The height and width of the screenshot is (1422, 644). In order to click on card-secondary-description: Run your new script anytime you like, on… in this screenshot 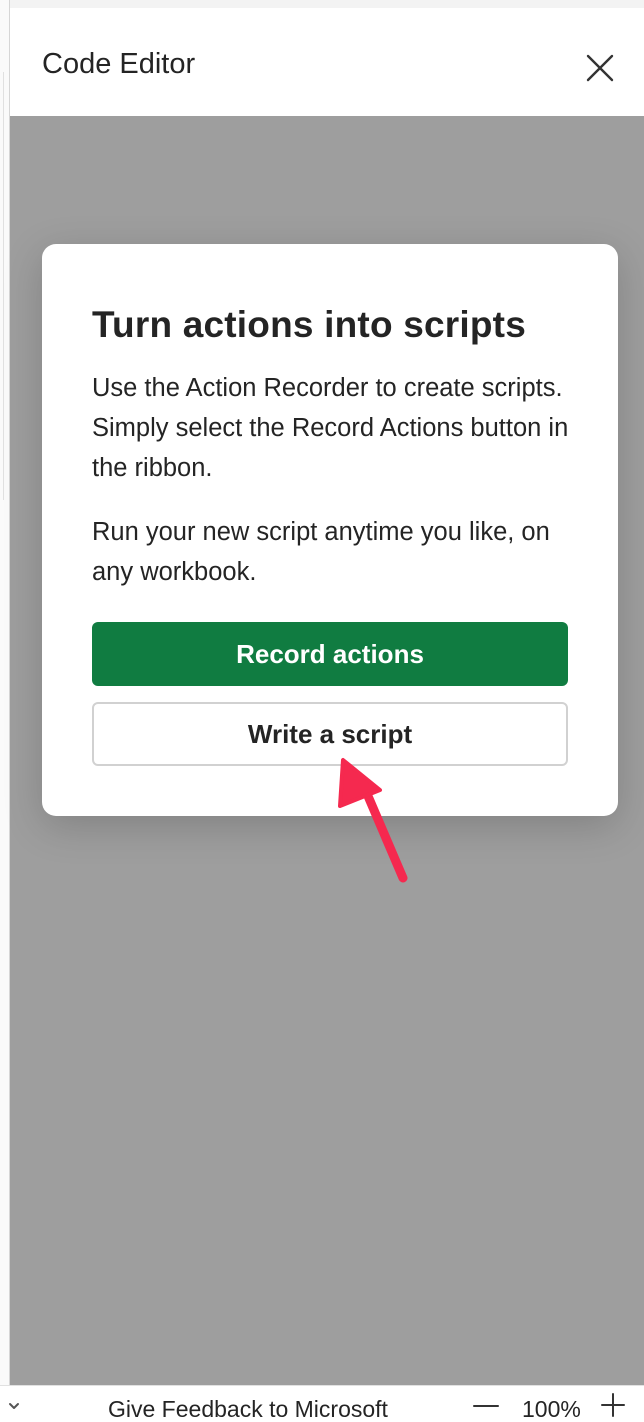, I will do `click(321, 552)`.